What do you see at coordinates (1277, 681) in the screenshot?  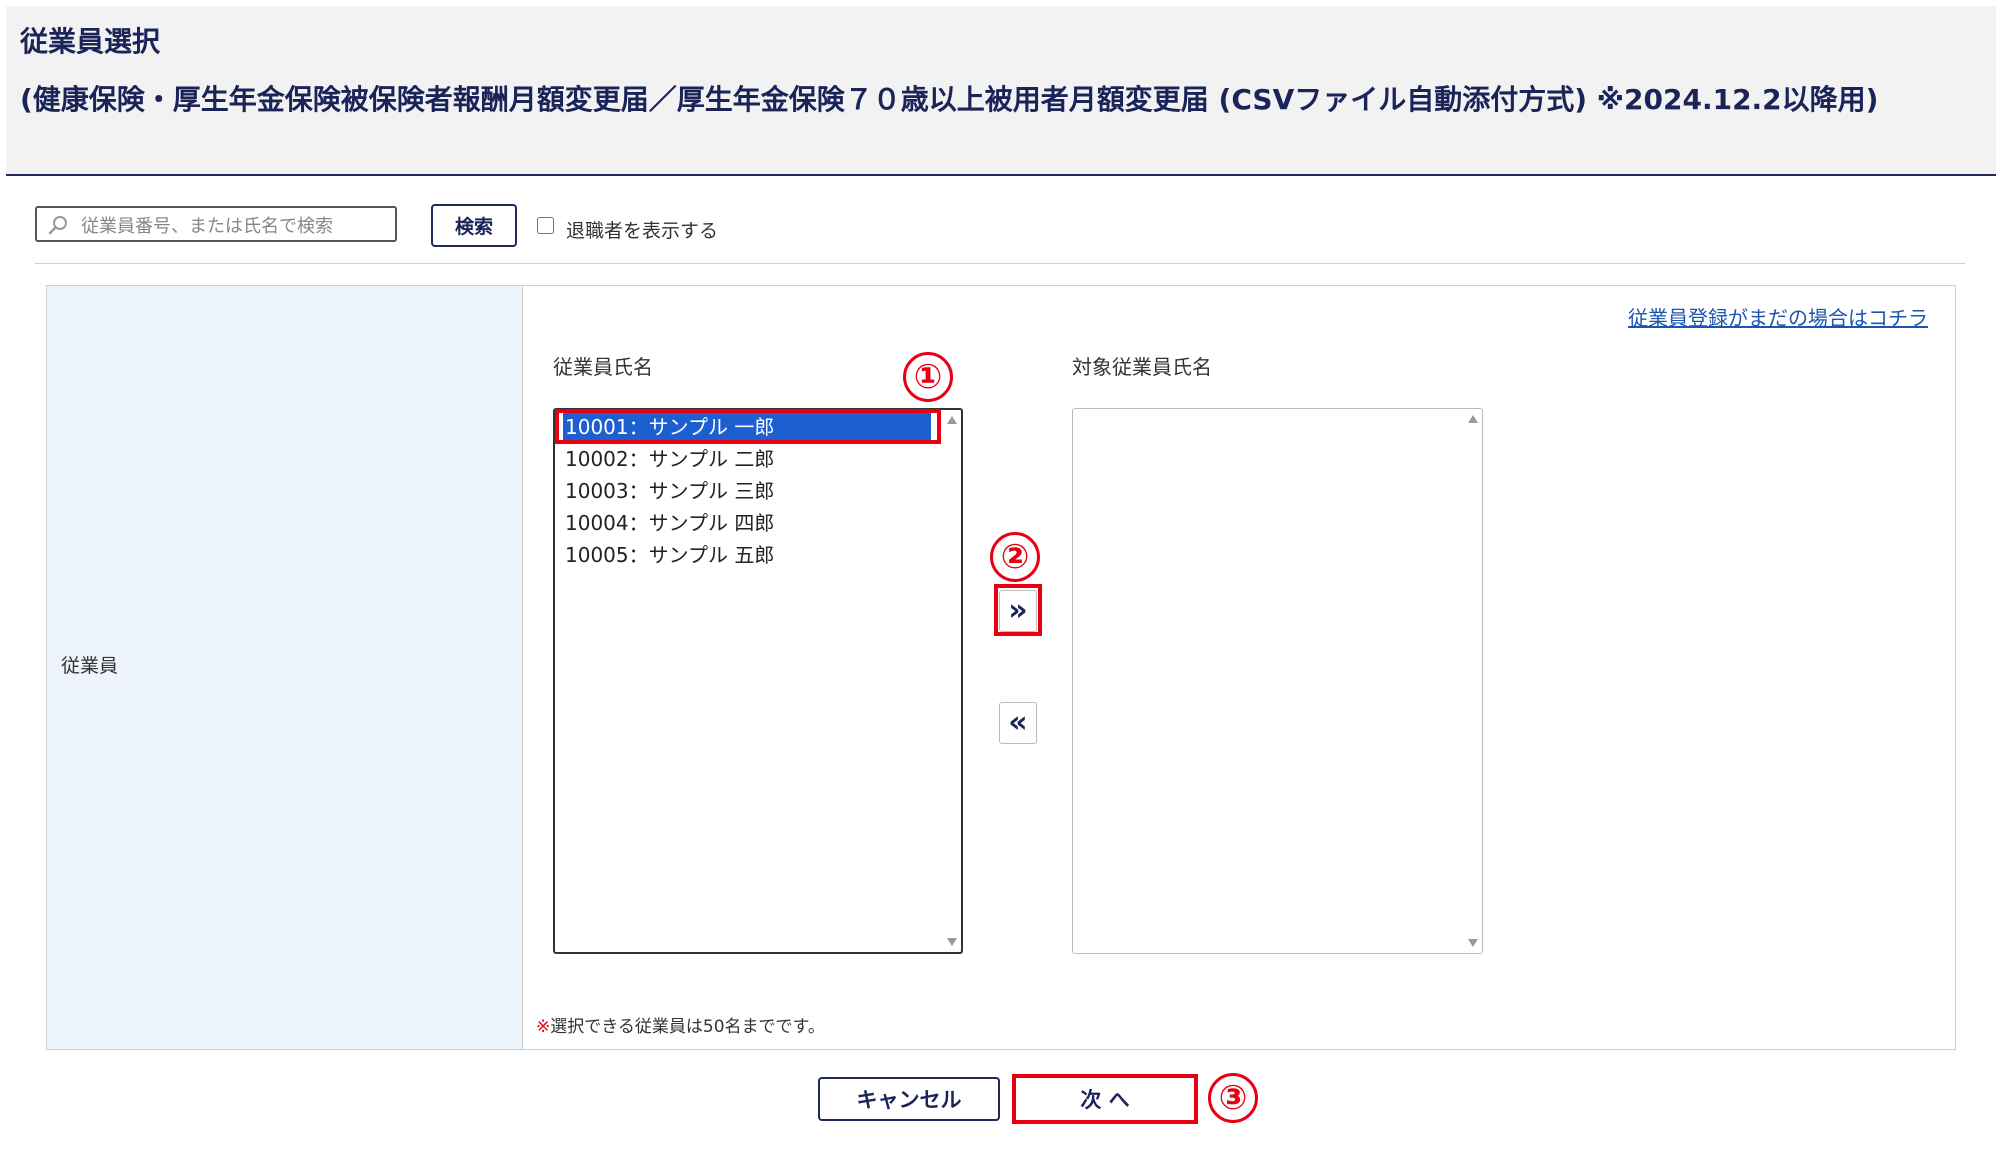 I see `target-listbox` at bounding box center [1277, 681].